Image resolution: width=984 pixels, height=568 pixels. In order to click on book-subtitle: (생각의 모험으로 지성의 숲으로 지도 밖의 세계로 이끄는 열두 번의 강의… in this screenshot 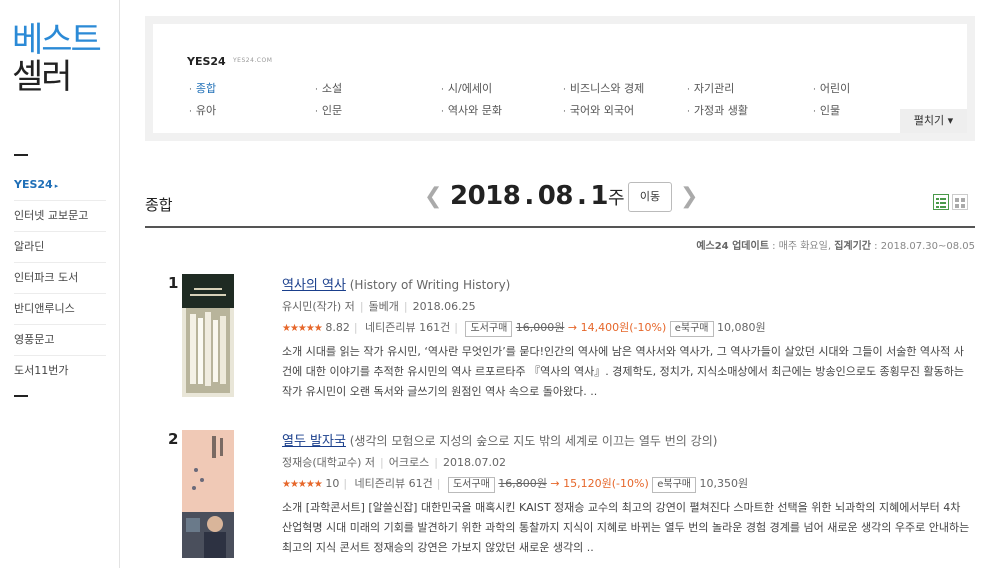, I will do `click(531, 441)`.